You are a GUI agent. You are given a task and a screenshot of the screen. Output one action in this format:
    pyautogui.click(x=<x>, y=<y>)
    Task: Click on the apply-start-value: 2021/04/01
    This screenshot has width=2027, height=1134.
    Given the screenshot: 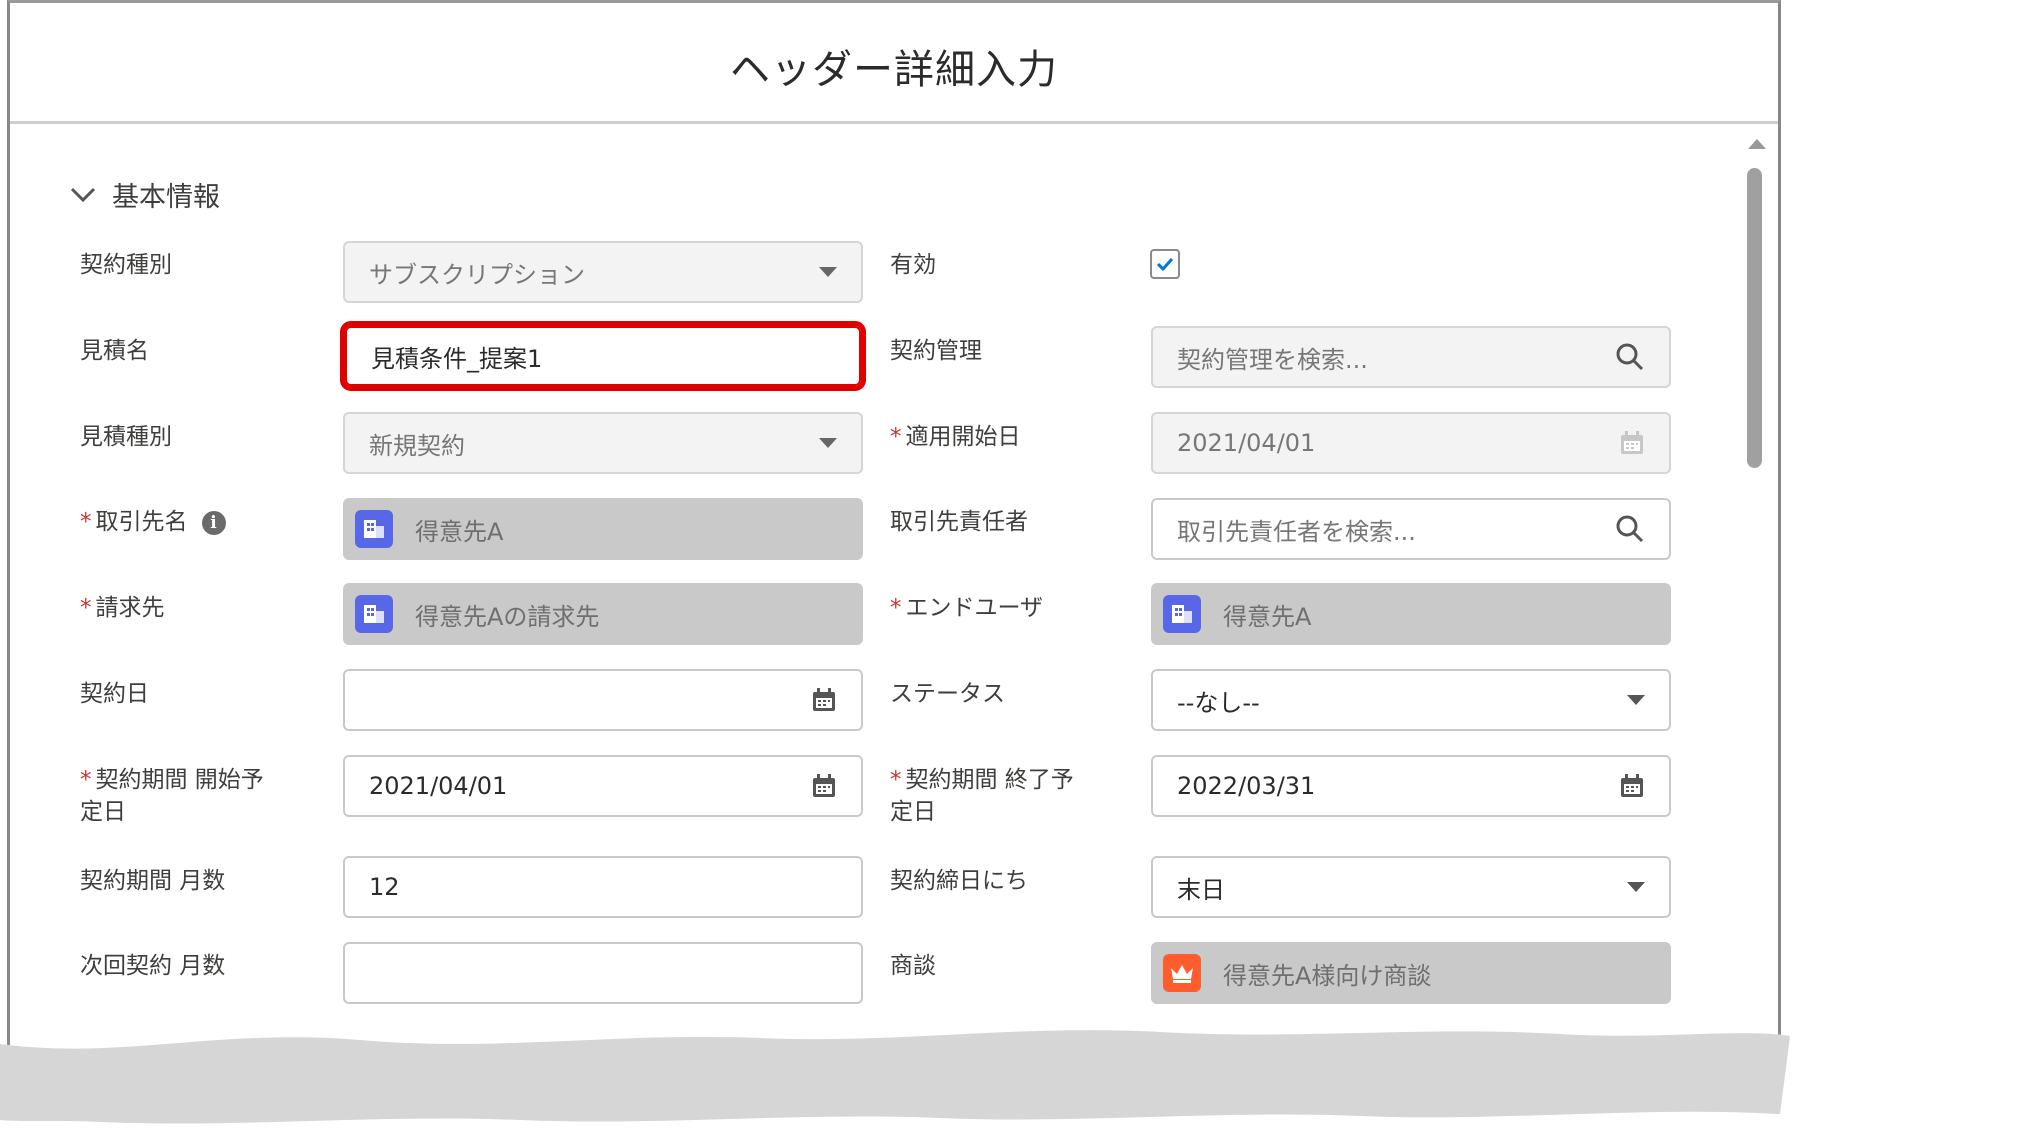 What is the action you would take?
    pyautogui.click(x=1246, y=443)
    